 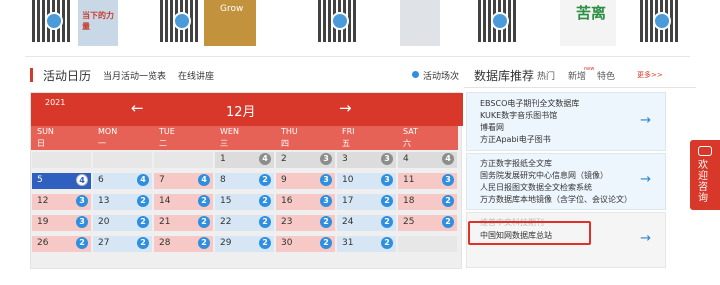 I want to click on calendar-day-cell: 23, so click(x=305, y=160).